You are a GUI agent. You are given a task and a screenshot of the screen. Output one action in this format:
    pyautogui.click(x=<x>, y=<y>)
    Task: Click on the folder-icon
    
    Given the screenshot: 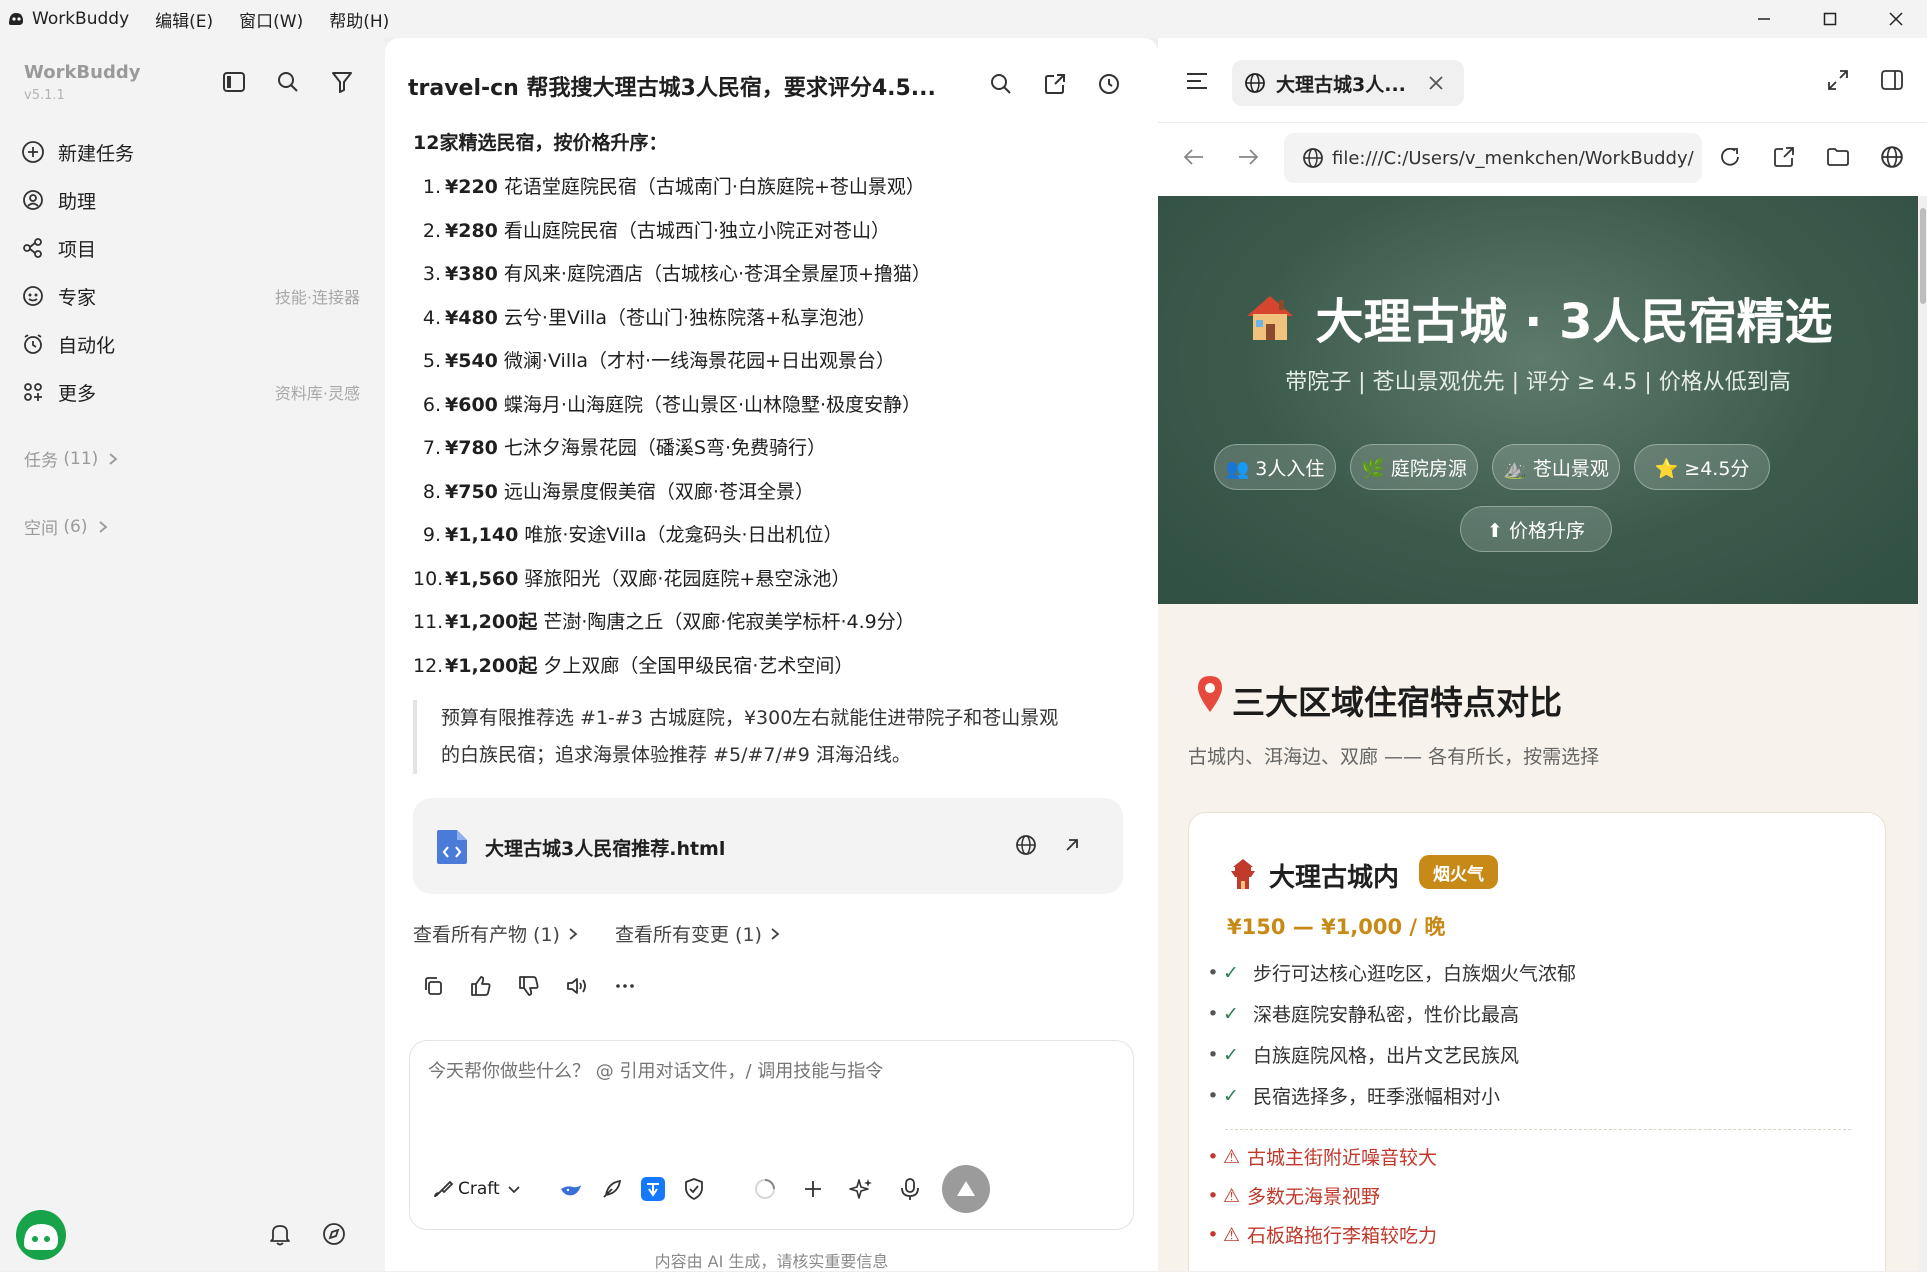 What is the action you would take?
    pyautogui.click(x=1838, y=157)
    